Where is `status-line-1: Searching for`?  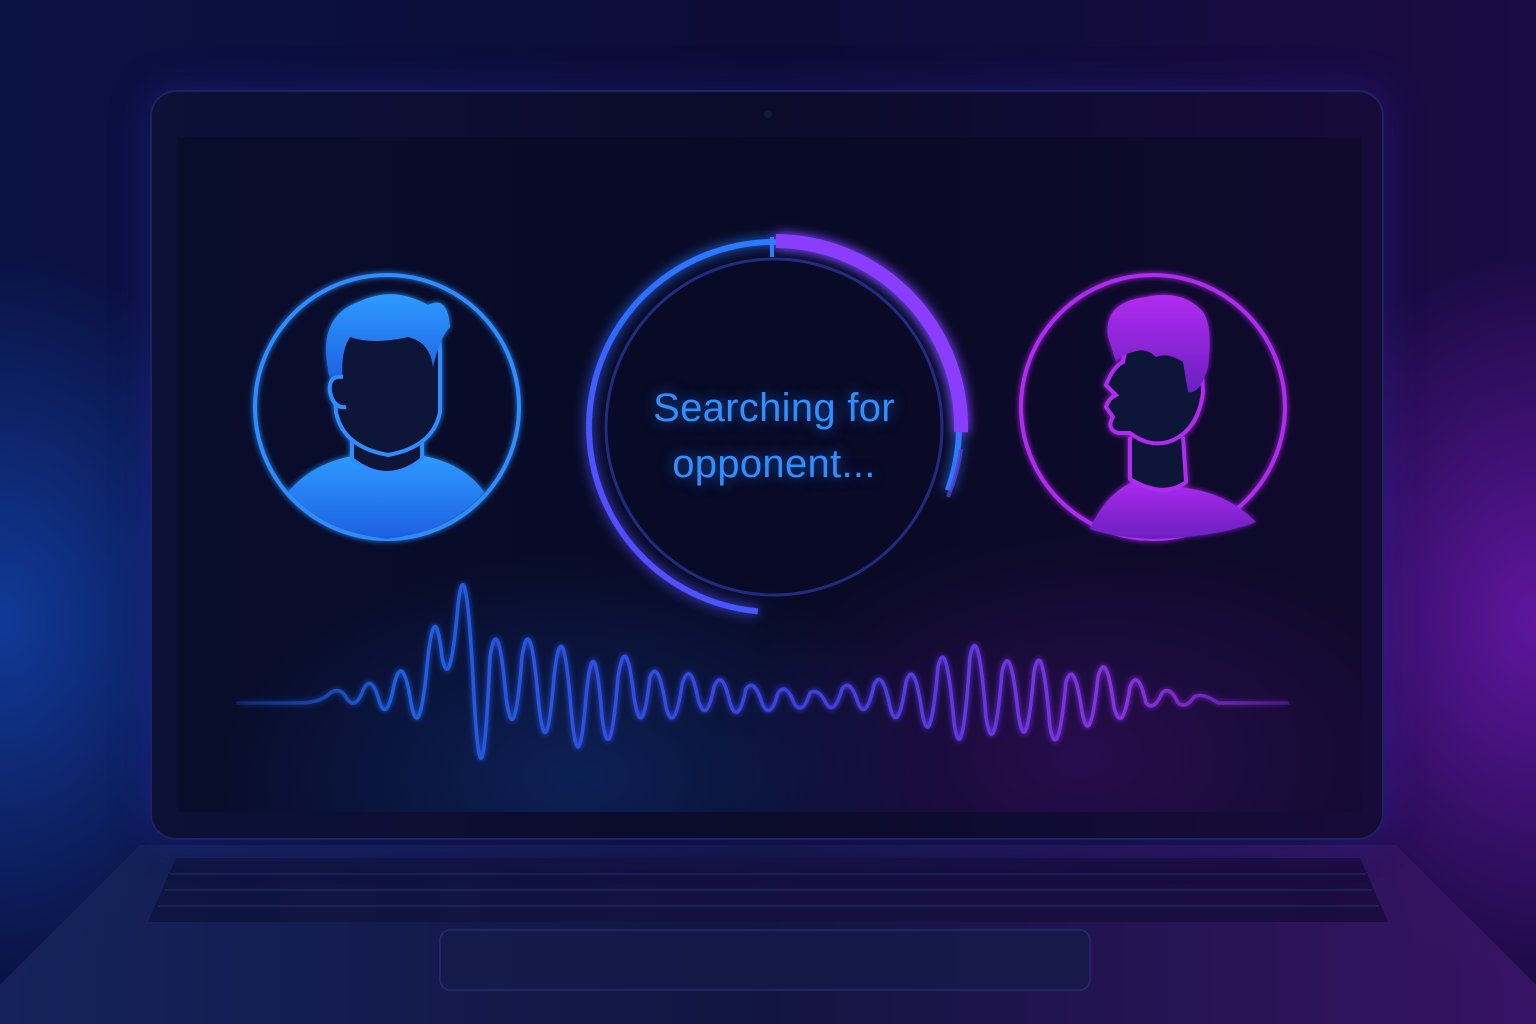
status-line-1: Searching for is located at coordinates (774, 408).